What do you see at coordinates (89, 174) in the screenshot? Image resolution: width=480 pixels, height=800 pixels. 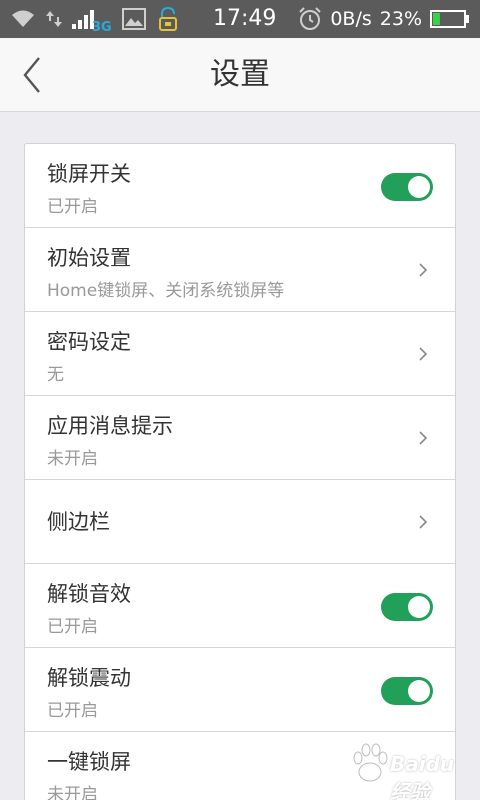 I see `setting-title: 锁屏开关` at bounding box center [89, 174].